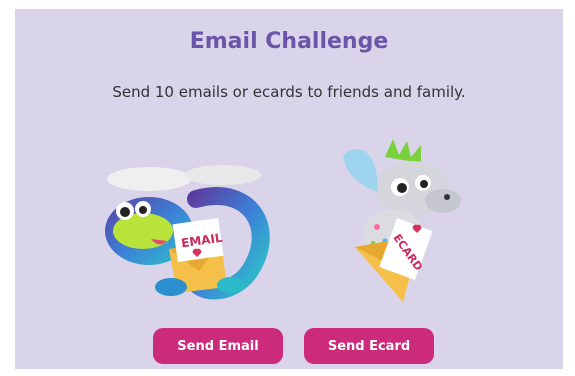 The height and width of the screenshot is (376, 575). I want to click on email-dragon-illustration: EMAIL, so click(187, 232).